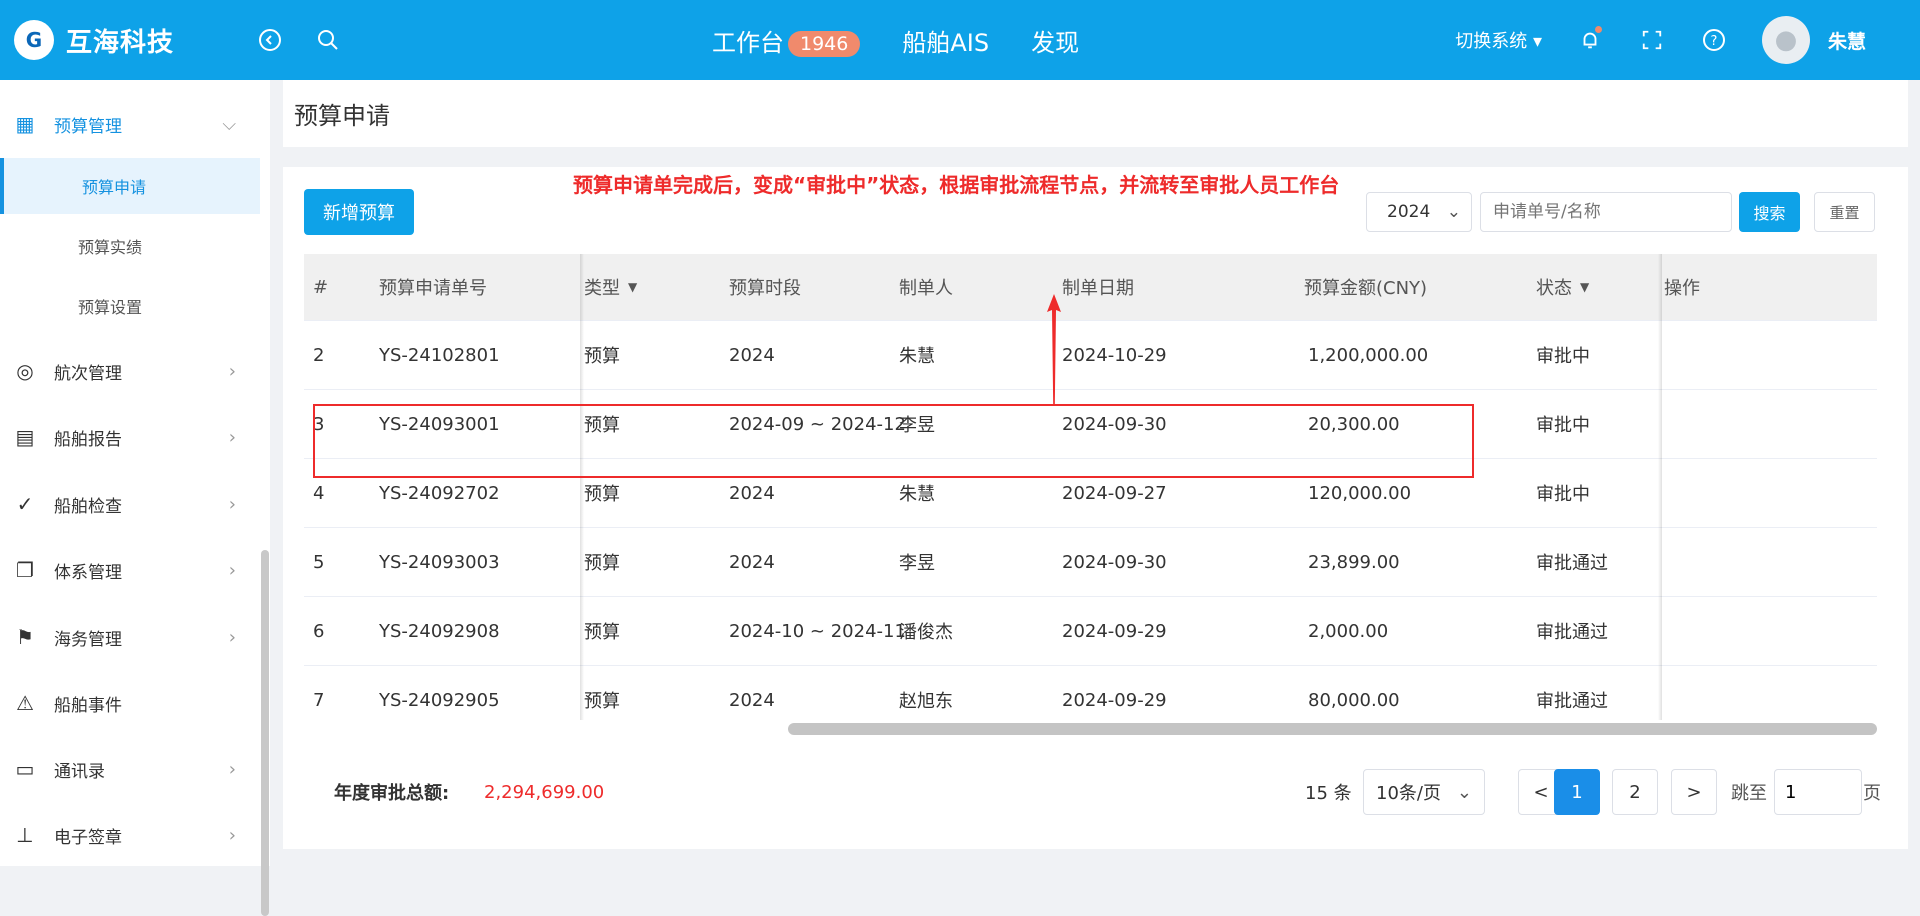  I want to click on cell-number: YS-24102801, so click(439, 355).